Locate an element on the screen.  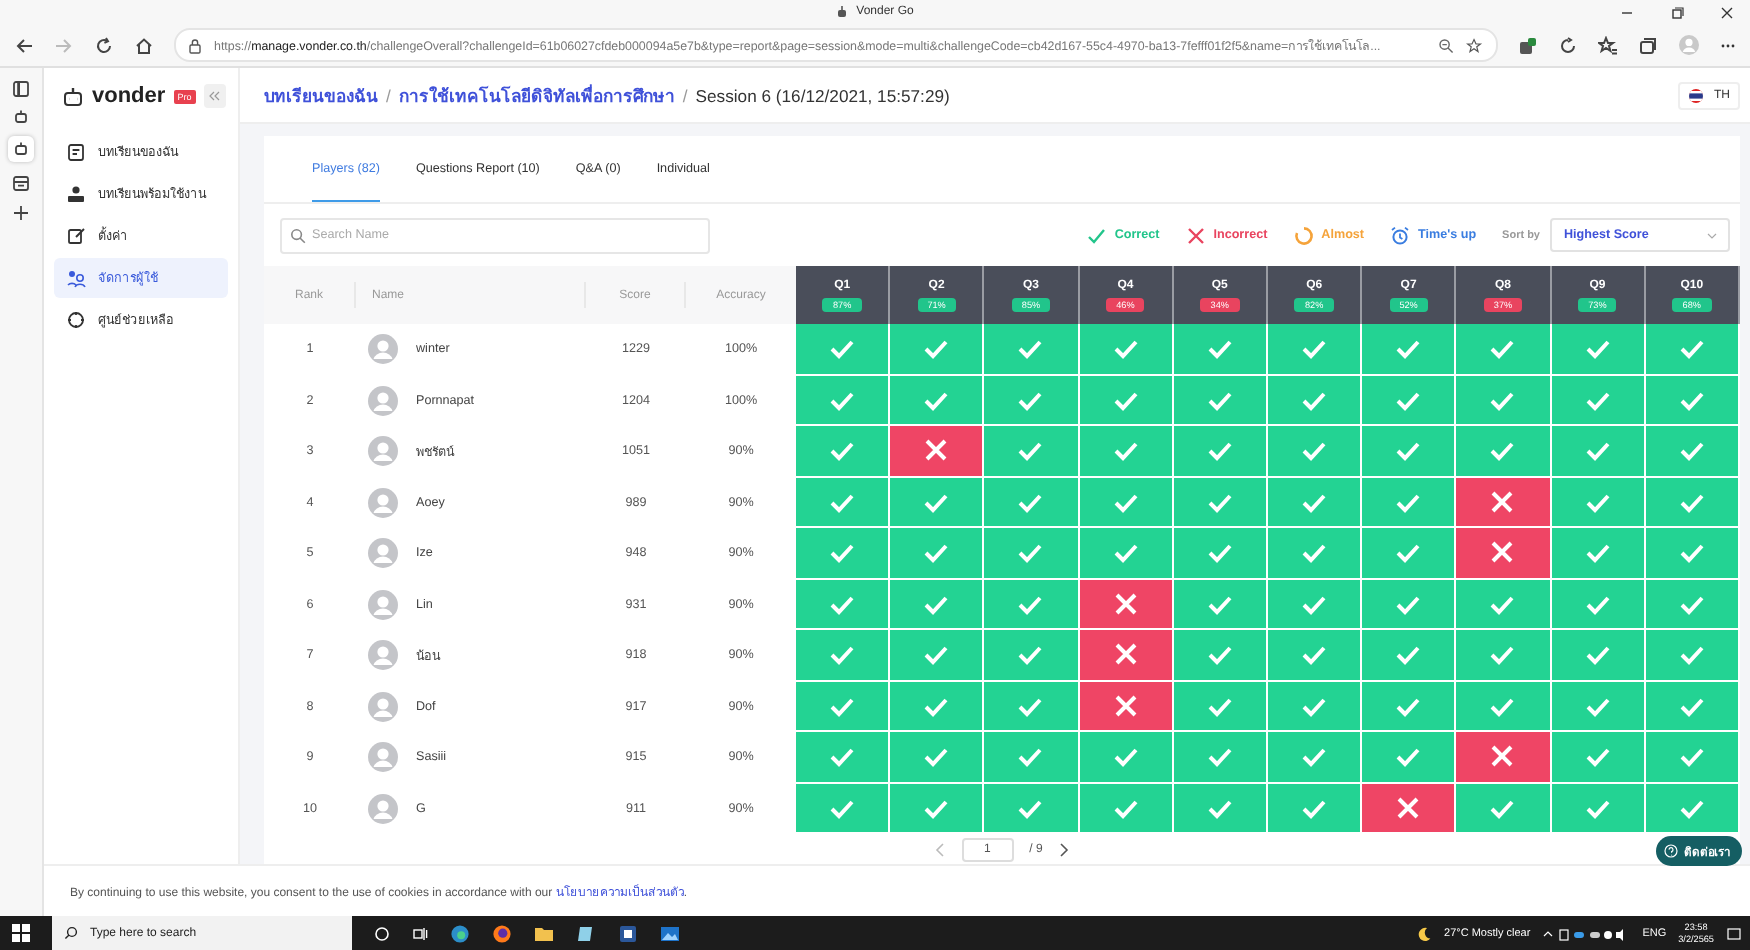
close-icon is located at coordinates (1727, 12).